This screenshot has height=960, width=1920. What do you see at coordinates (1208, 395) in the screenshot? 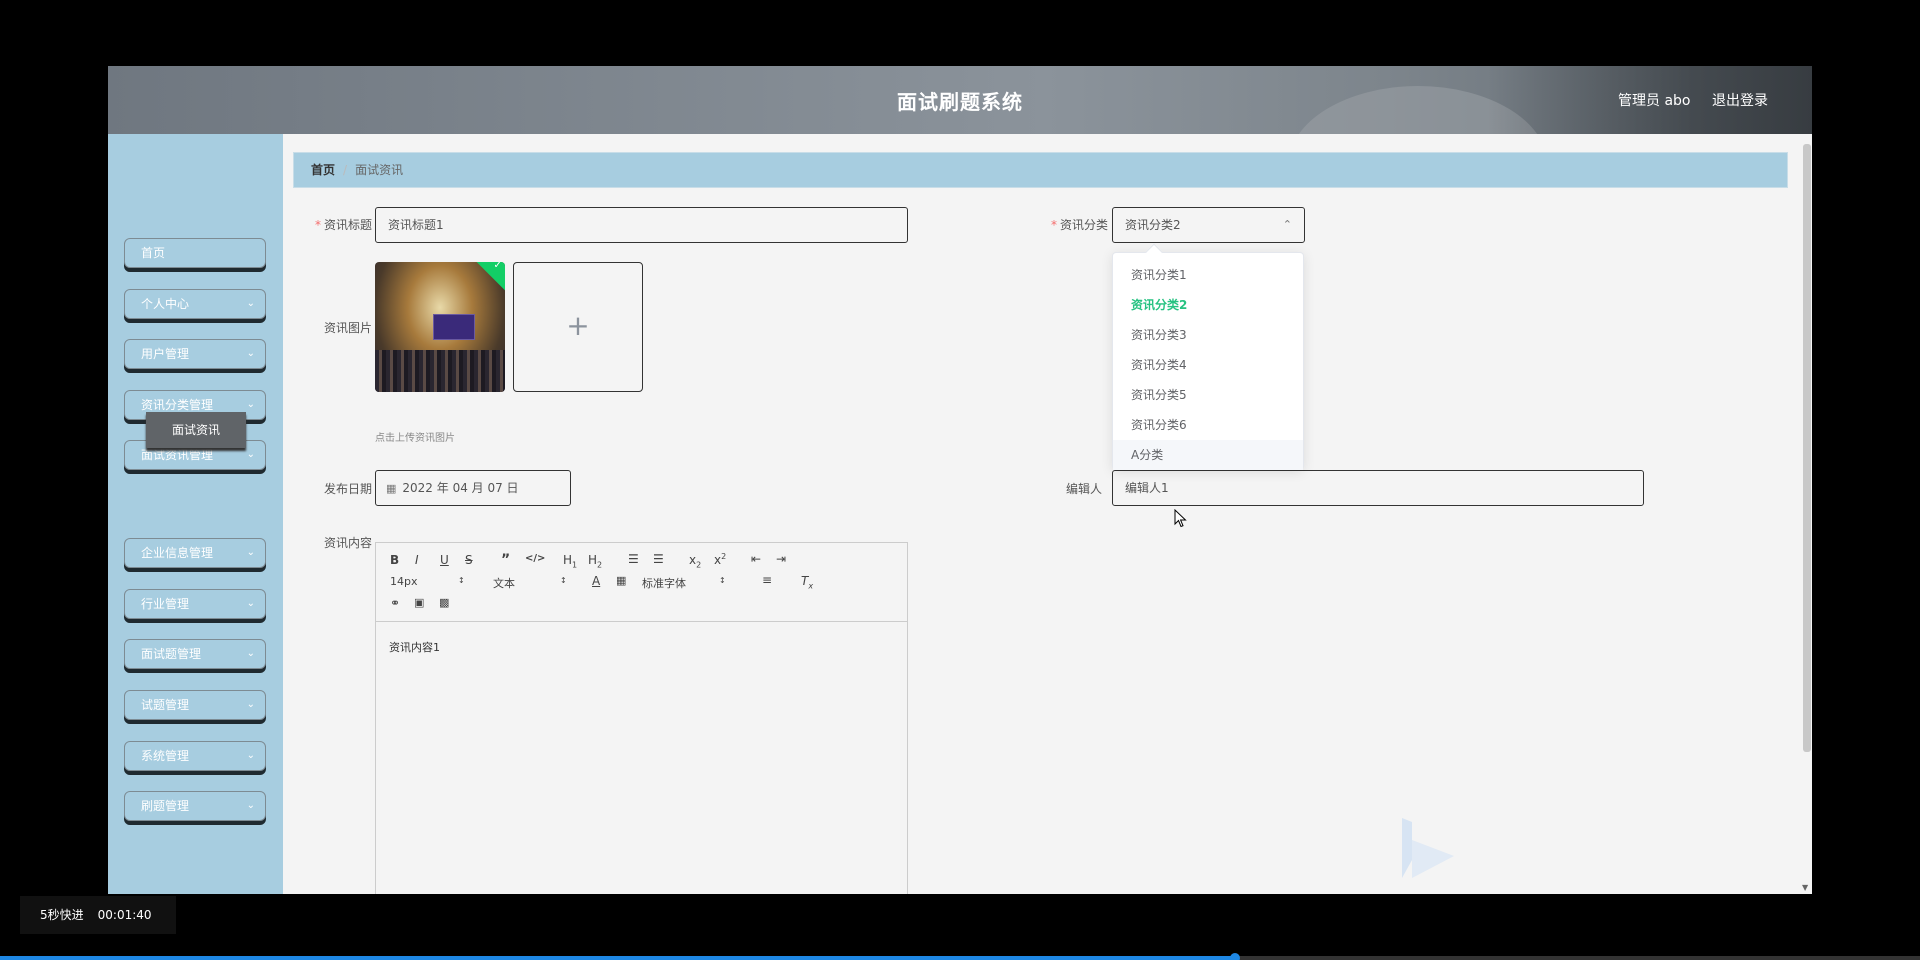
I see `category-option: 资讯分类5` at bounding box center [1208, 395].